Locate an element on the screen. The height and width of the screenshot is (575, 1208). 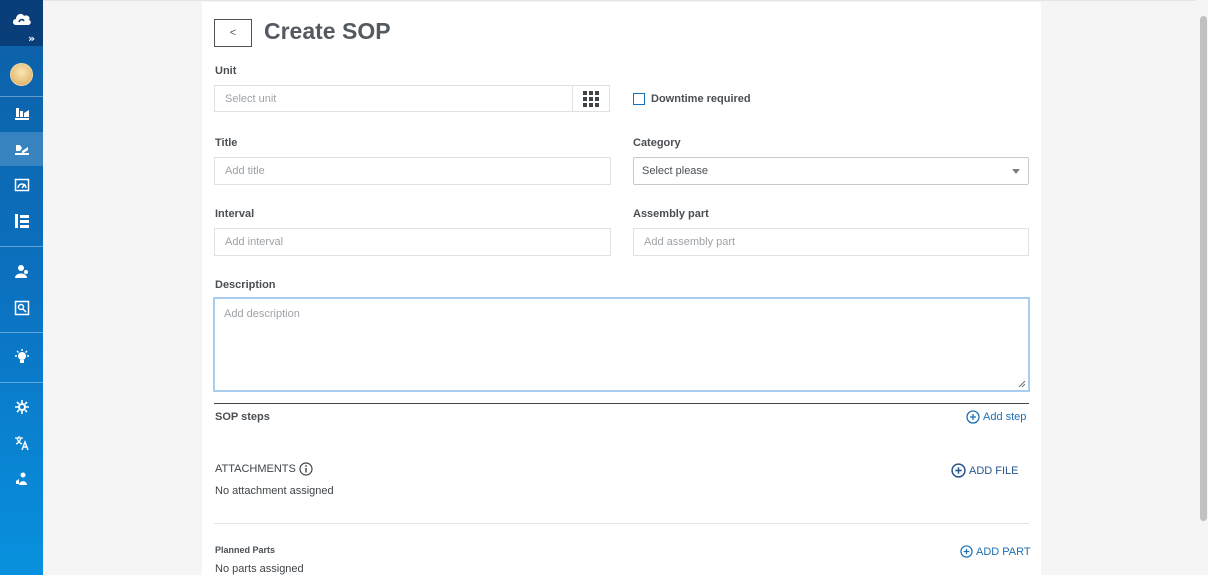
scrollbar-thumb is located at coordinates (1203, 268).